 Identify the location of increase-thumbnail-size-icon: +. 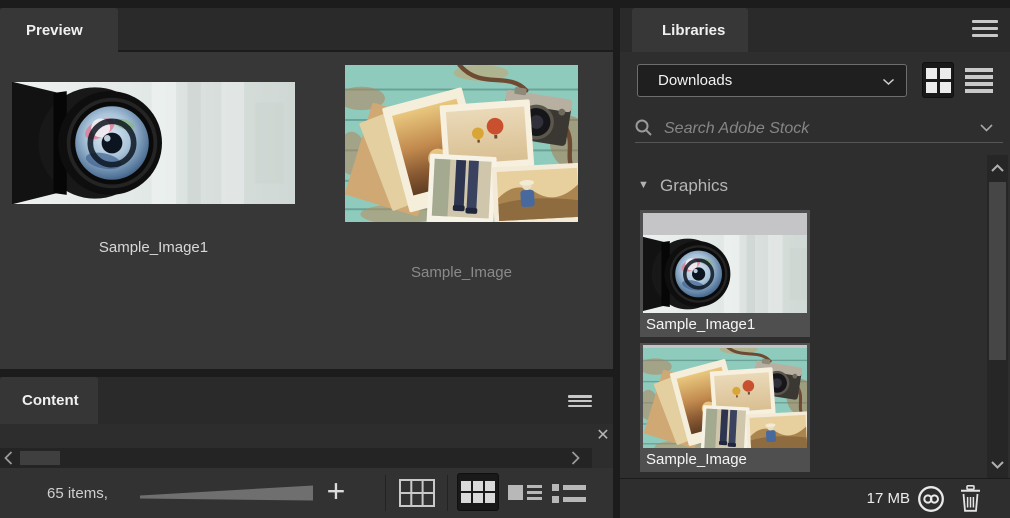
(336, 491).